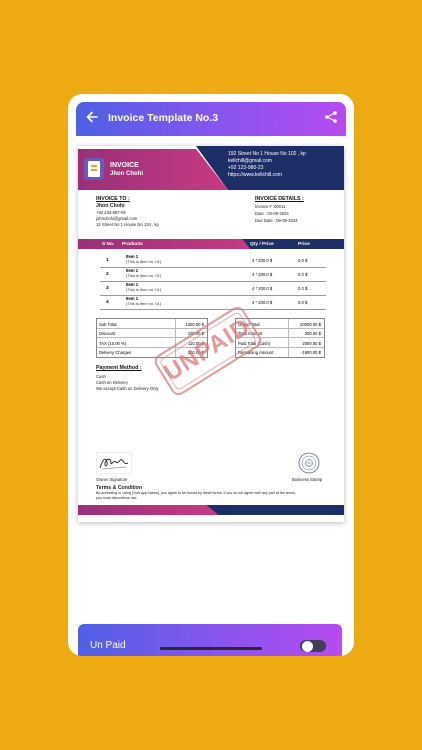 The width and height of the screenshot is (422, 750). What do you see at coordinates (117, 498) in the screenshot?
I see `terms-text: you must discontinue use.` at bounding box center [117, 498].